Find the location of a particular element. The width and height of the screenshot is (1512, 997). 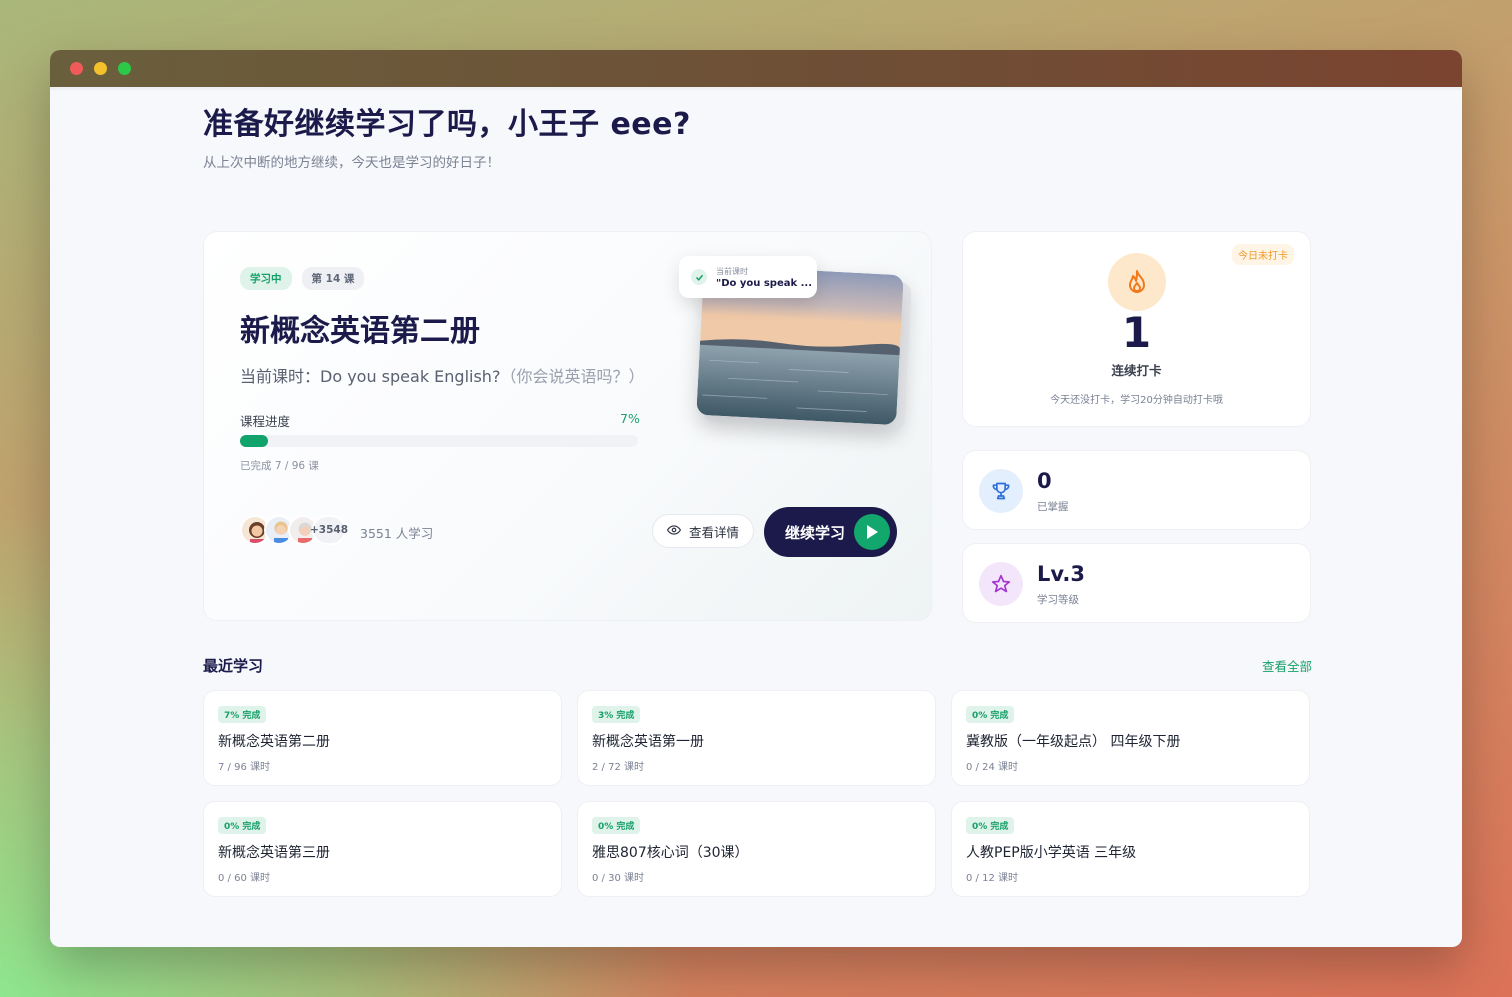

completion-badge: 3% 完成 is located at coordinates (616, 714).